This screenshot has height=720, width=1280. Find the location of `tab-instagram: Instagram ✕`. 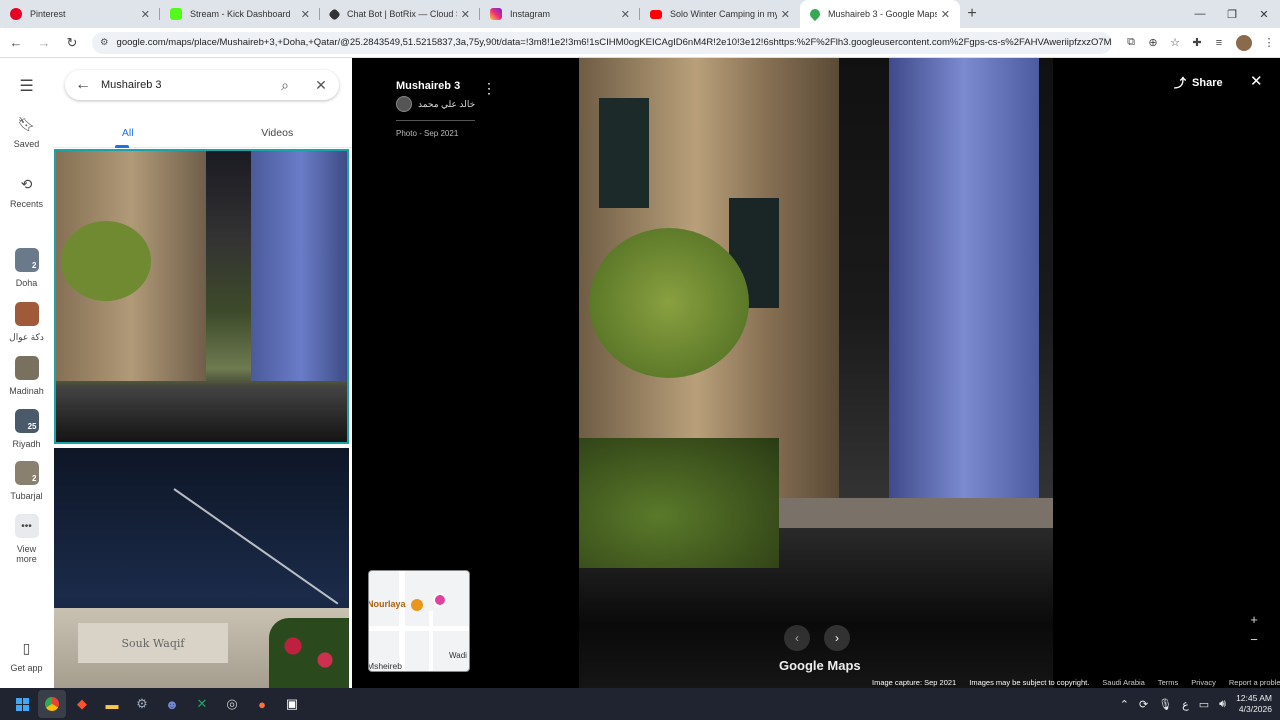

tab-instagram: Instagram ✕ is located at coordinates (560, 14).